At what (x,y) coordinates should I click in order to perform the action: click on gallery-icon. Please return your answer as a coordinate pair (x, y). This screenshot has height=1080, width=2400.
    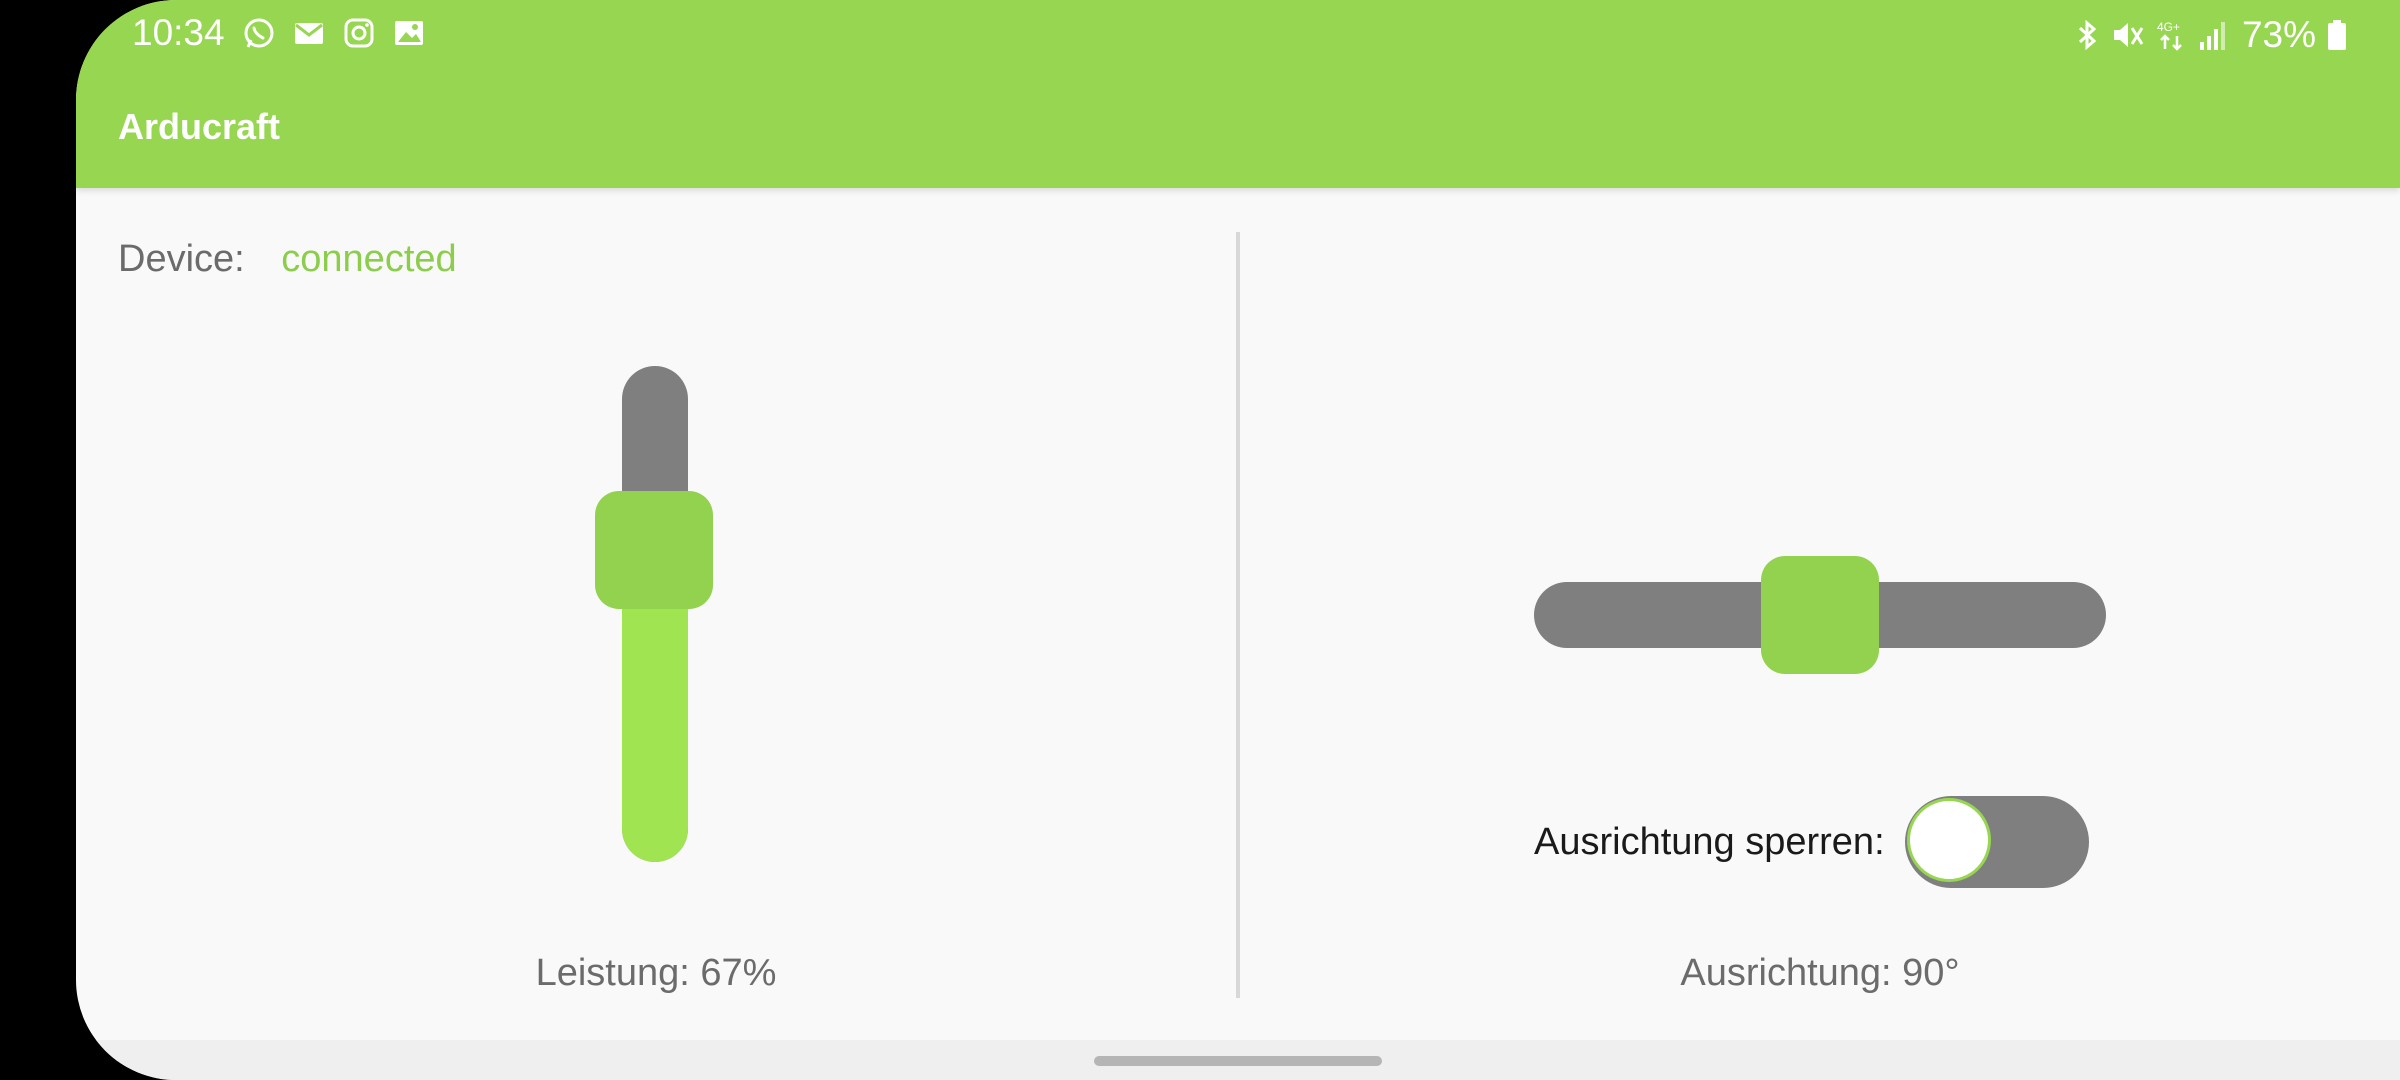
    Looking at the image, I should click on (409, 33).